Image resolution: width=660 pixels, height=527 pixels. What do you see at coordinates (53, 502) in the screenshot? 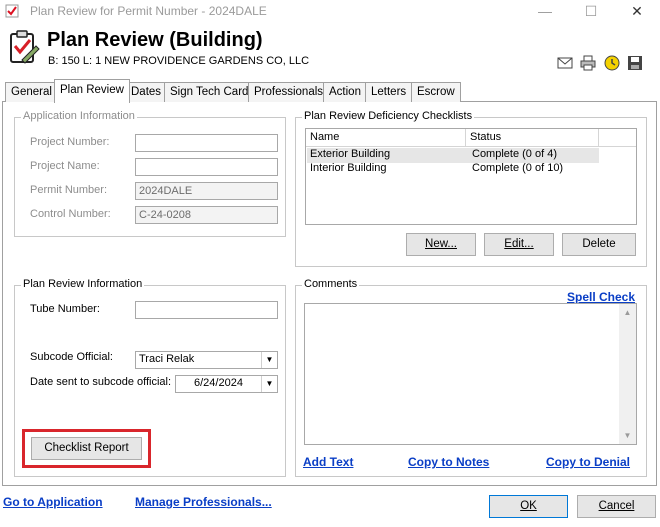
I see `go-to-application-link: Go to Application` at bounding box center [53, 502].